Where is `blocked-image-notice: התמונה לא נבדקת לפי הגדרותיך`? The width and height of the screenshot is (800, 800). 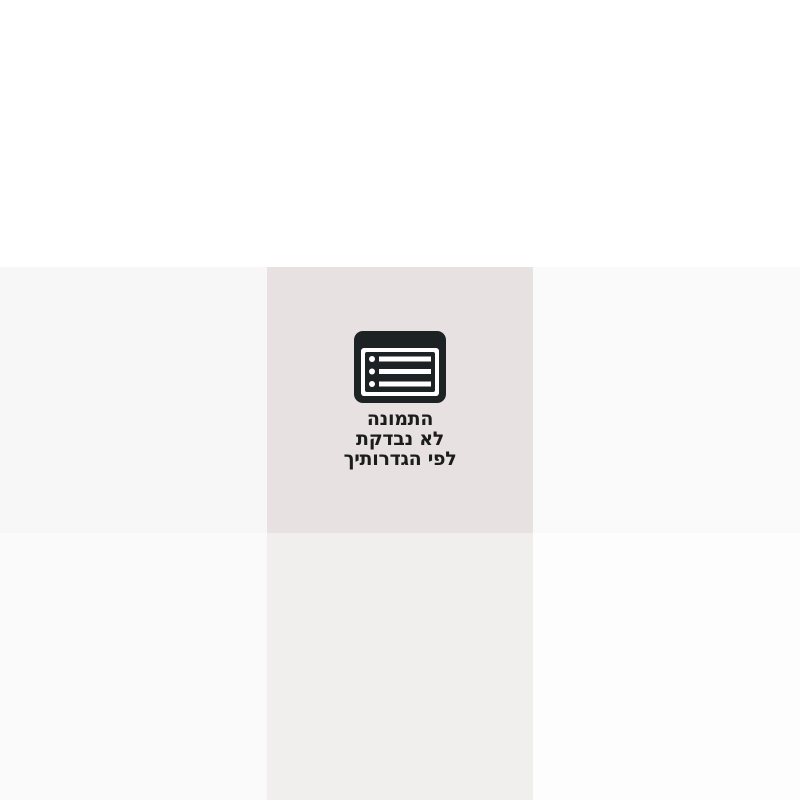 blocked-image-notice: התמונה לא נבדקת לפי הגדרותיך is located at coordinates (400, 400).